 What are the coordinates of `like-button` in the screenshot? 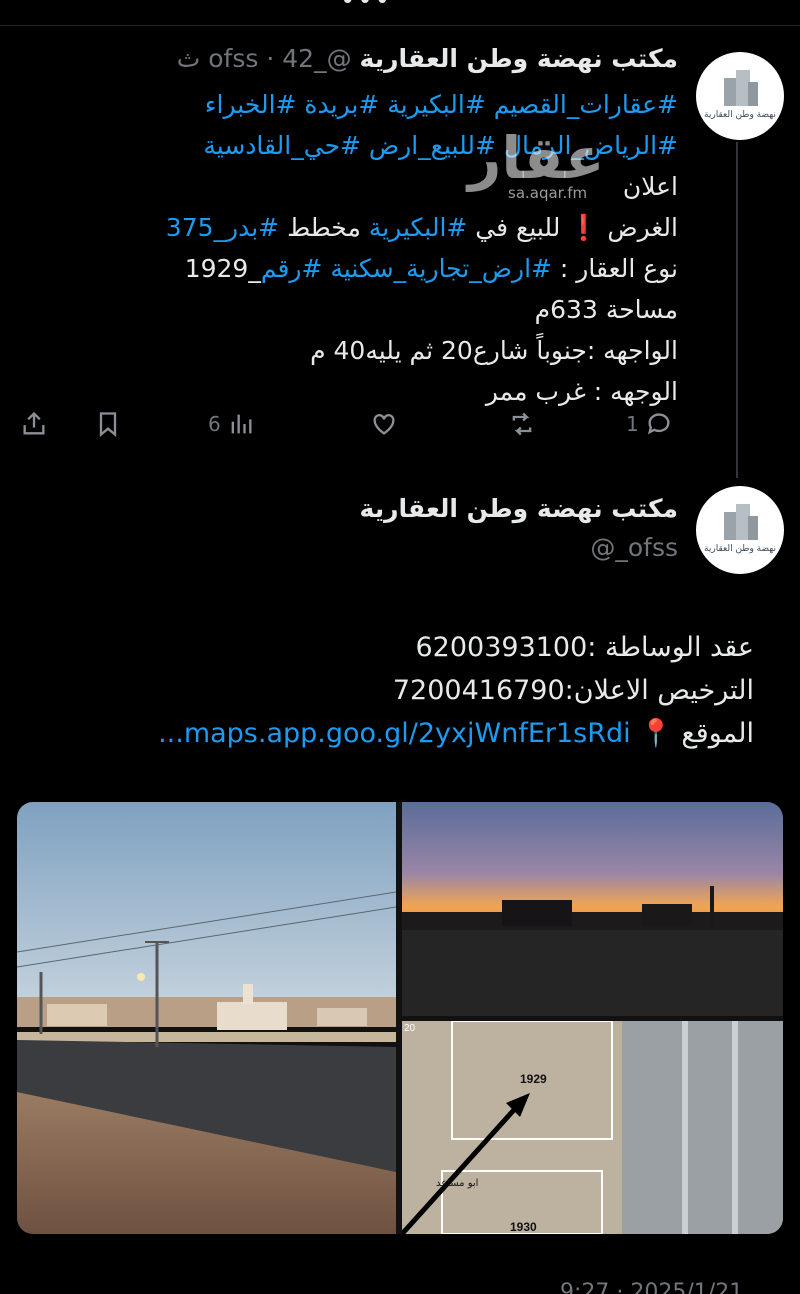 It's located at (384, 424).